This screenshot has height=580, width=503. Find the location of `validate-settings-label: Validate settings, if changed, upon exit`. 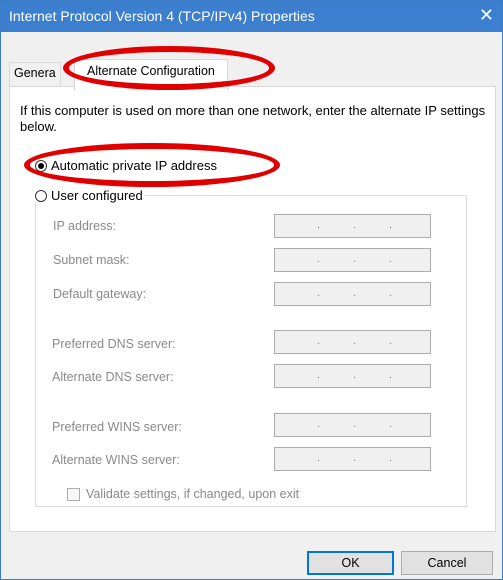

validate-settings-label: Validate settings, if changed, upon exit is located at coordinates (193, 494).